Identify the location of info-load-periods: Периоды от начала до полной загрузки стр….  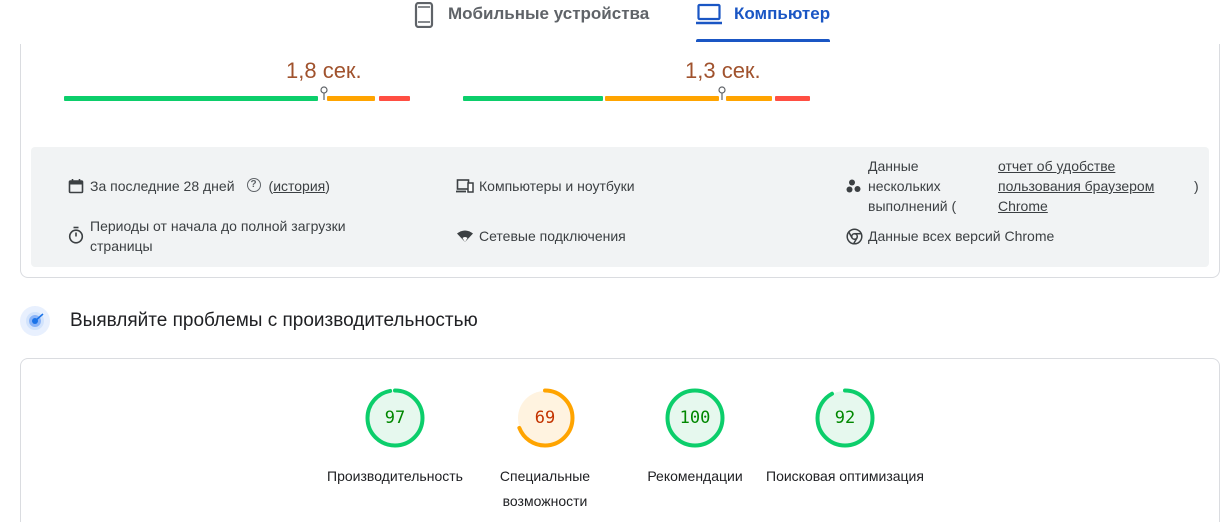
(232, 236).